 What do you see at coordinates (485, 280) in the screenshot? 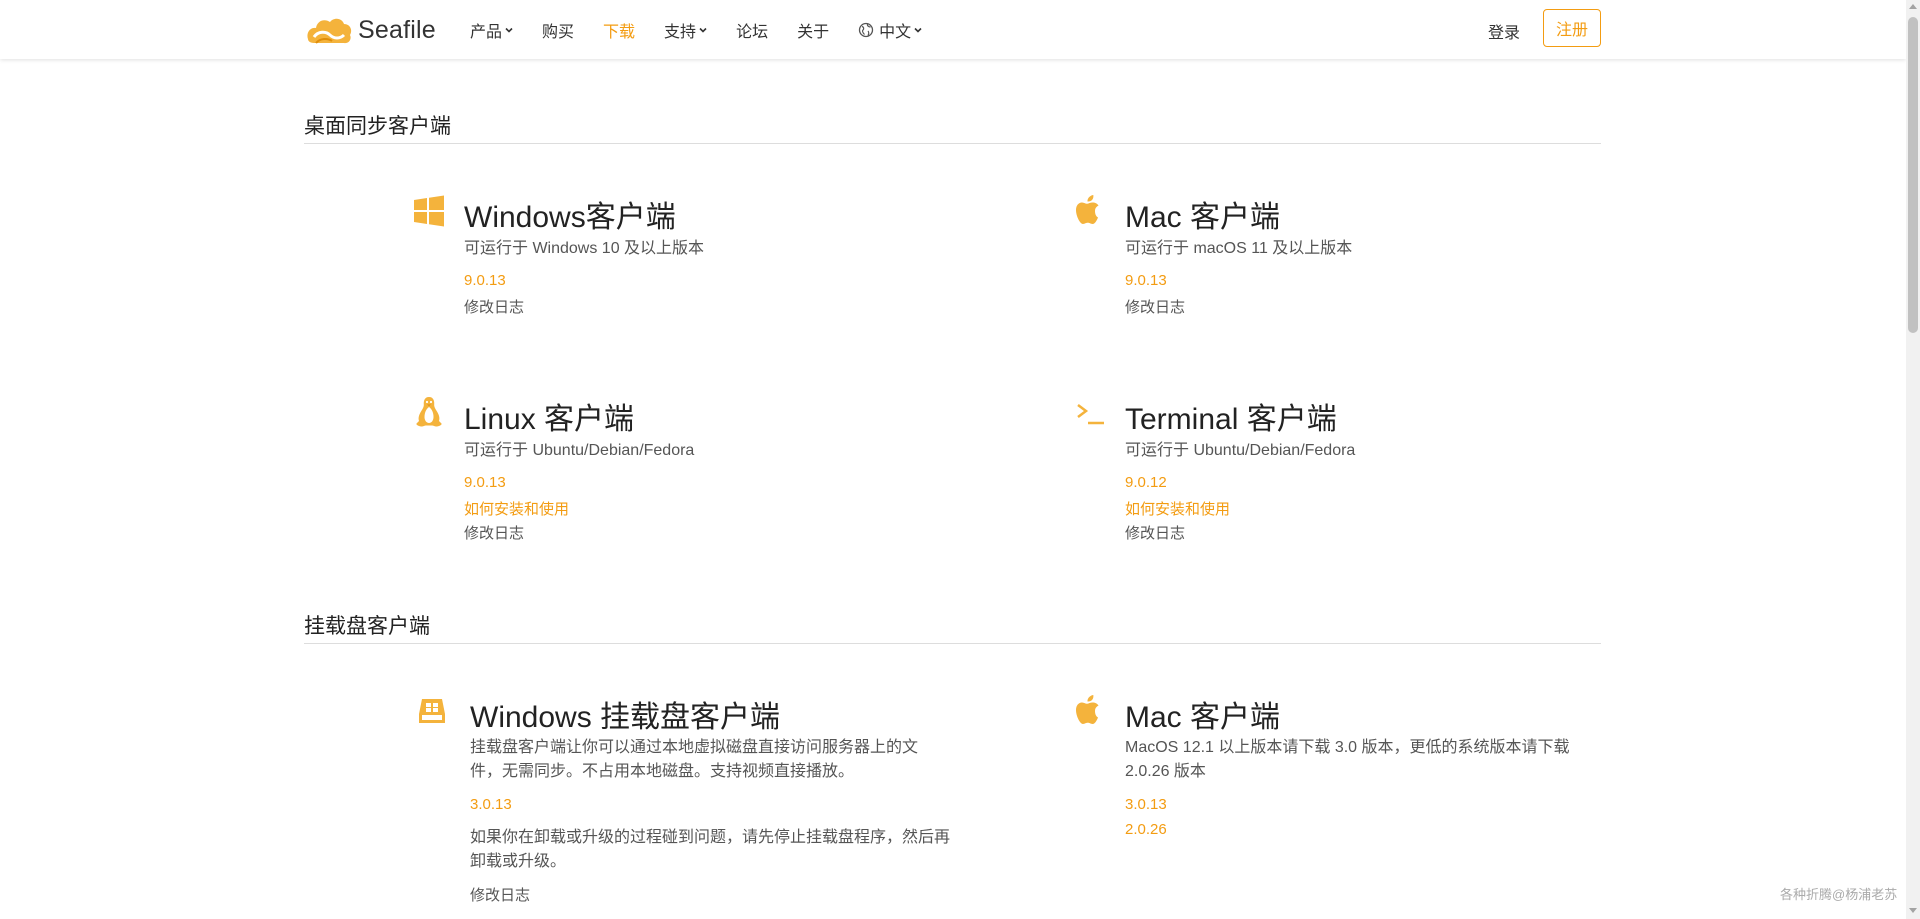
I see `windows-client-version-link: 9.0.13` at bounding box center [485, 280].